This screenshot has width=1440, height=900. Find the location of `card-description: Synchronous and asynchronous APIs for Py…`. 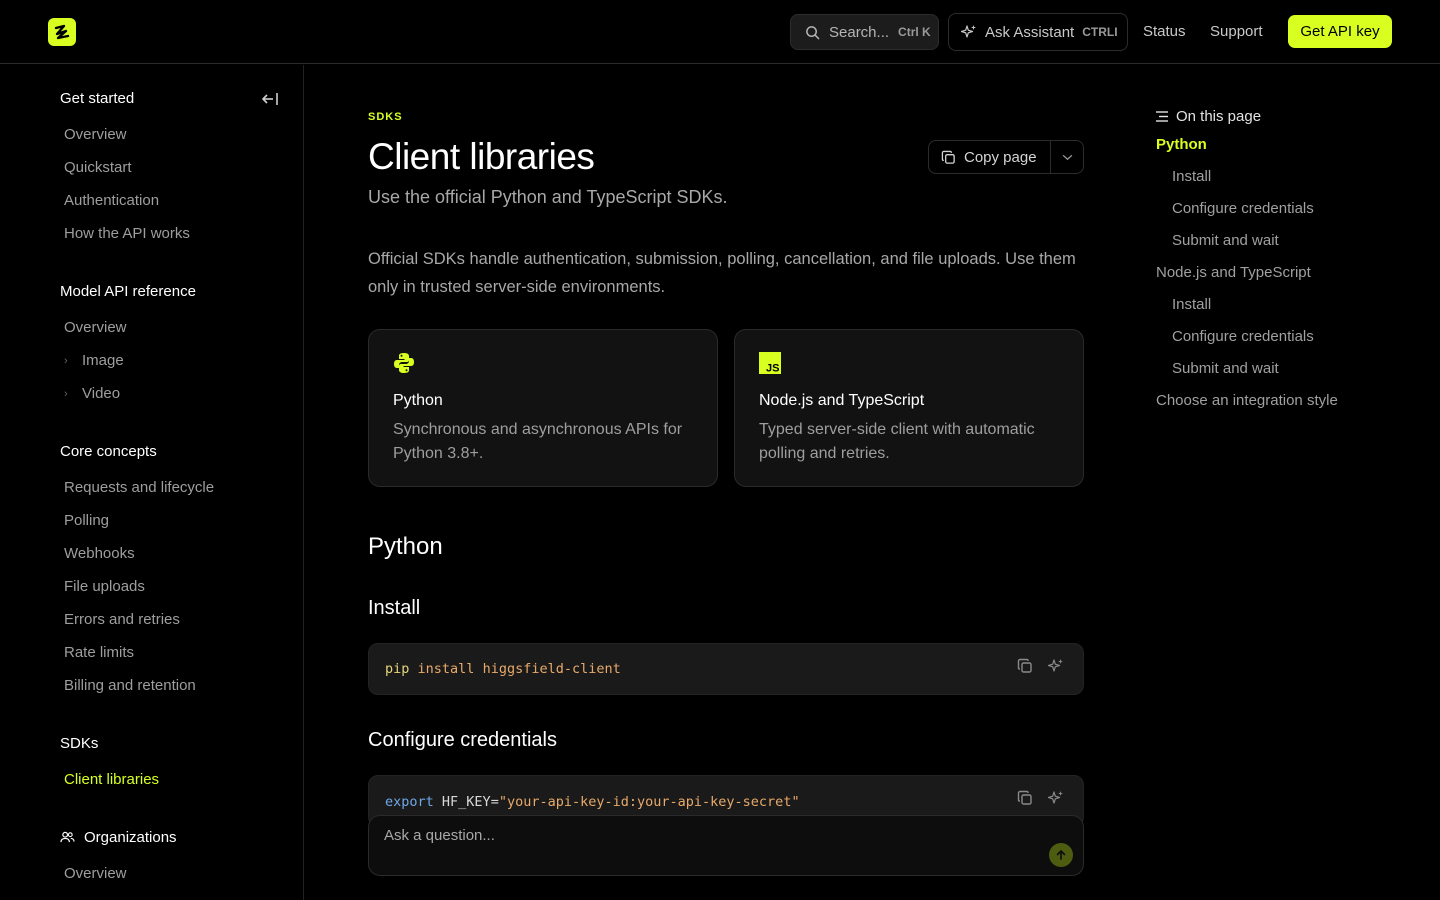

card-description: Synchronous and asynchronous APIs for Py… is located at coordinates (538, 441).